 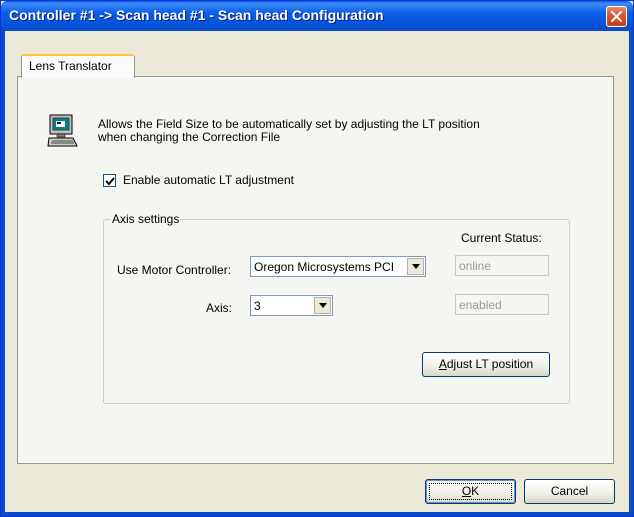 I want to click on description-line-2: when changing the Correction File, so click(x=189, y=137).